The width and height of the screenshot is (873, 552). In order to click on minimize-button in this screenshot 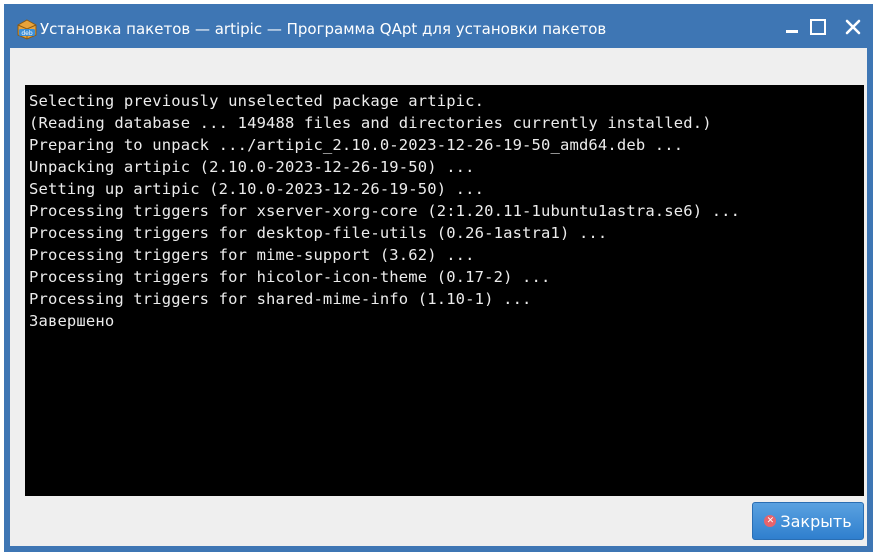, I will do `click(792, 29)`.